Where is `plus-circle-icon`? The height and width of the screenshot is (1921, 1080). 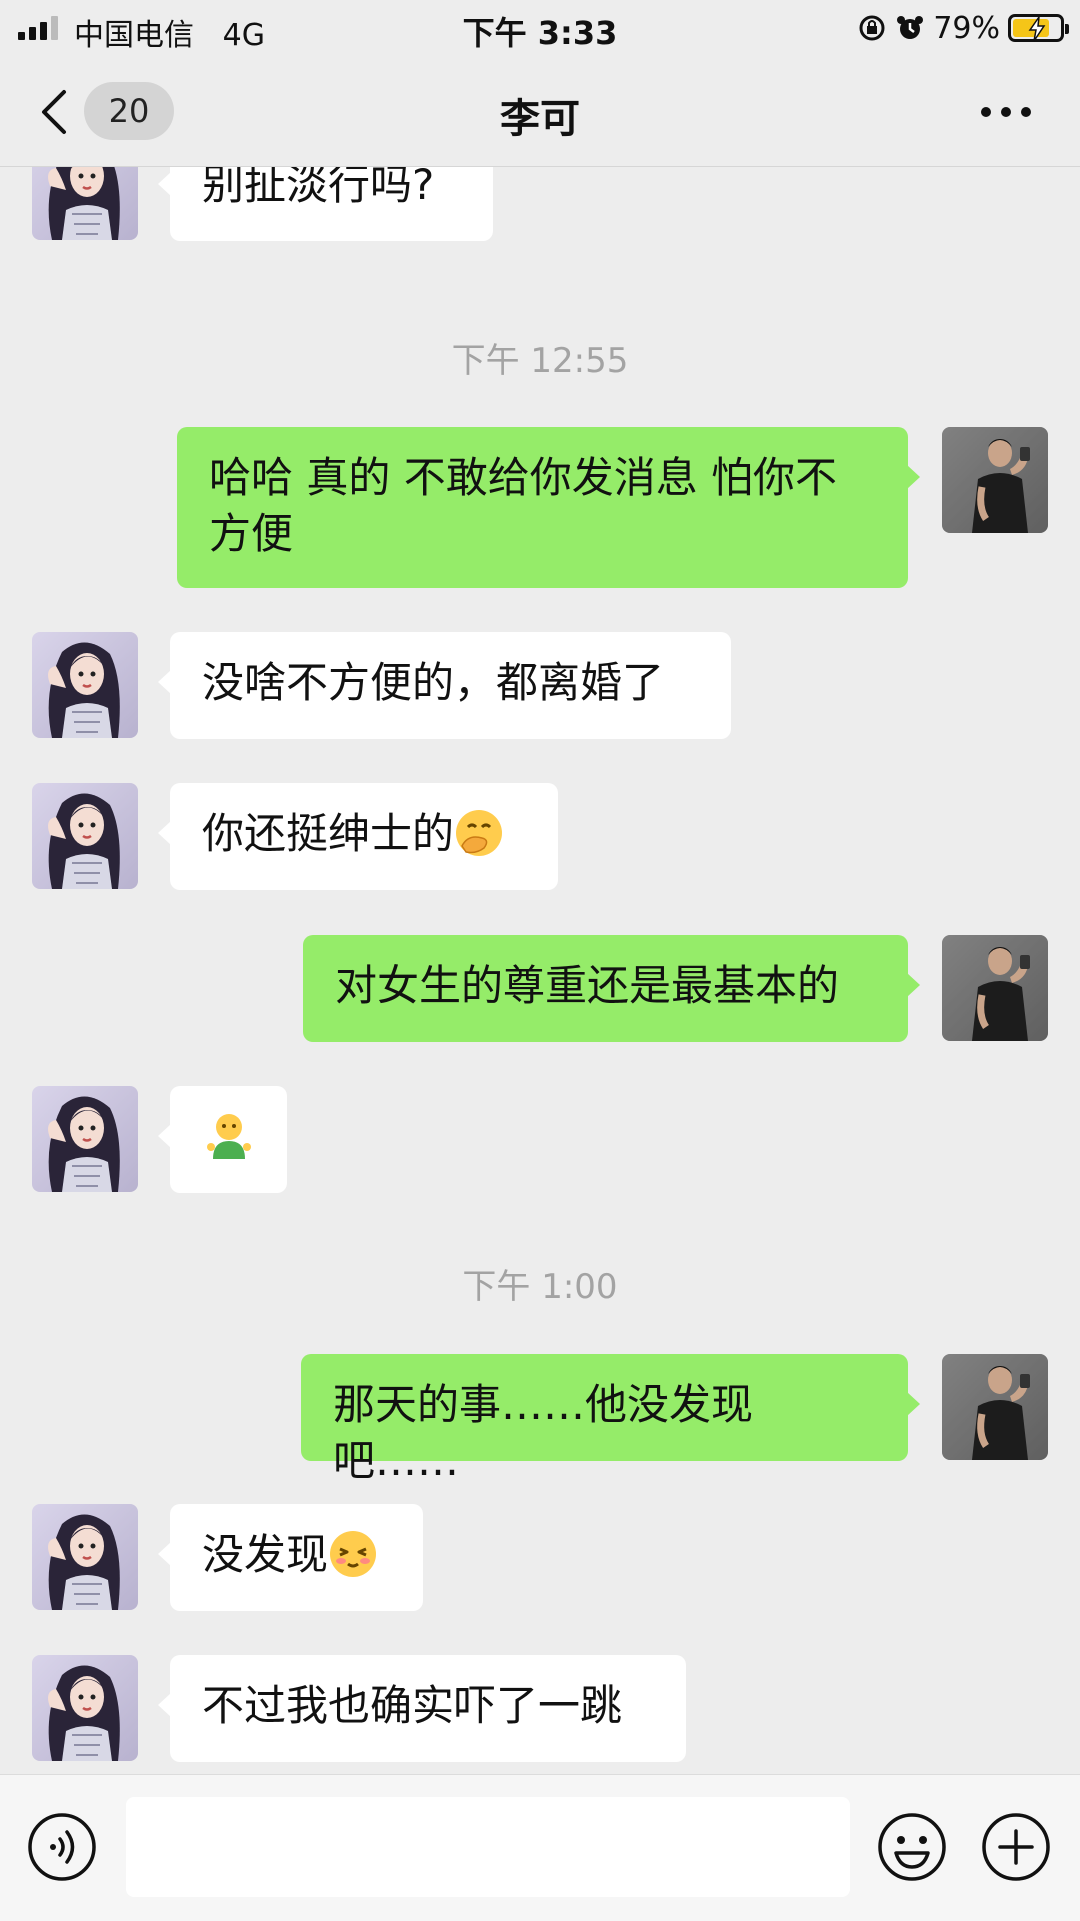 plus-circle-icon is located at coordinates (1016, 1847).